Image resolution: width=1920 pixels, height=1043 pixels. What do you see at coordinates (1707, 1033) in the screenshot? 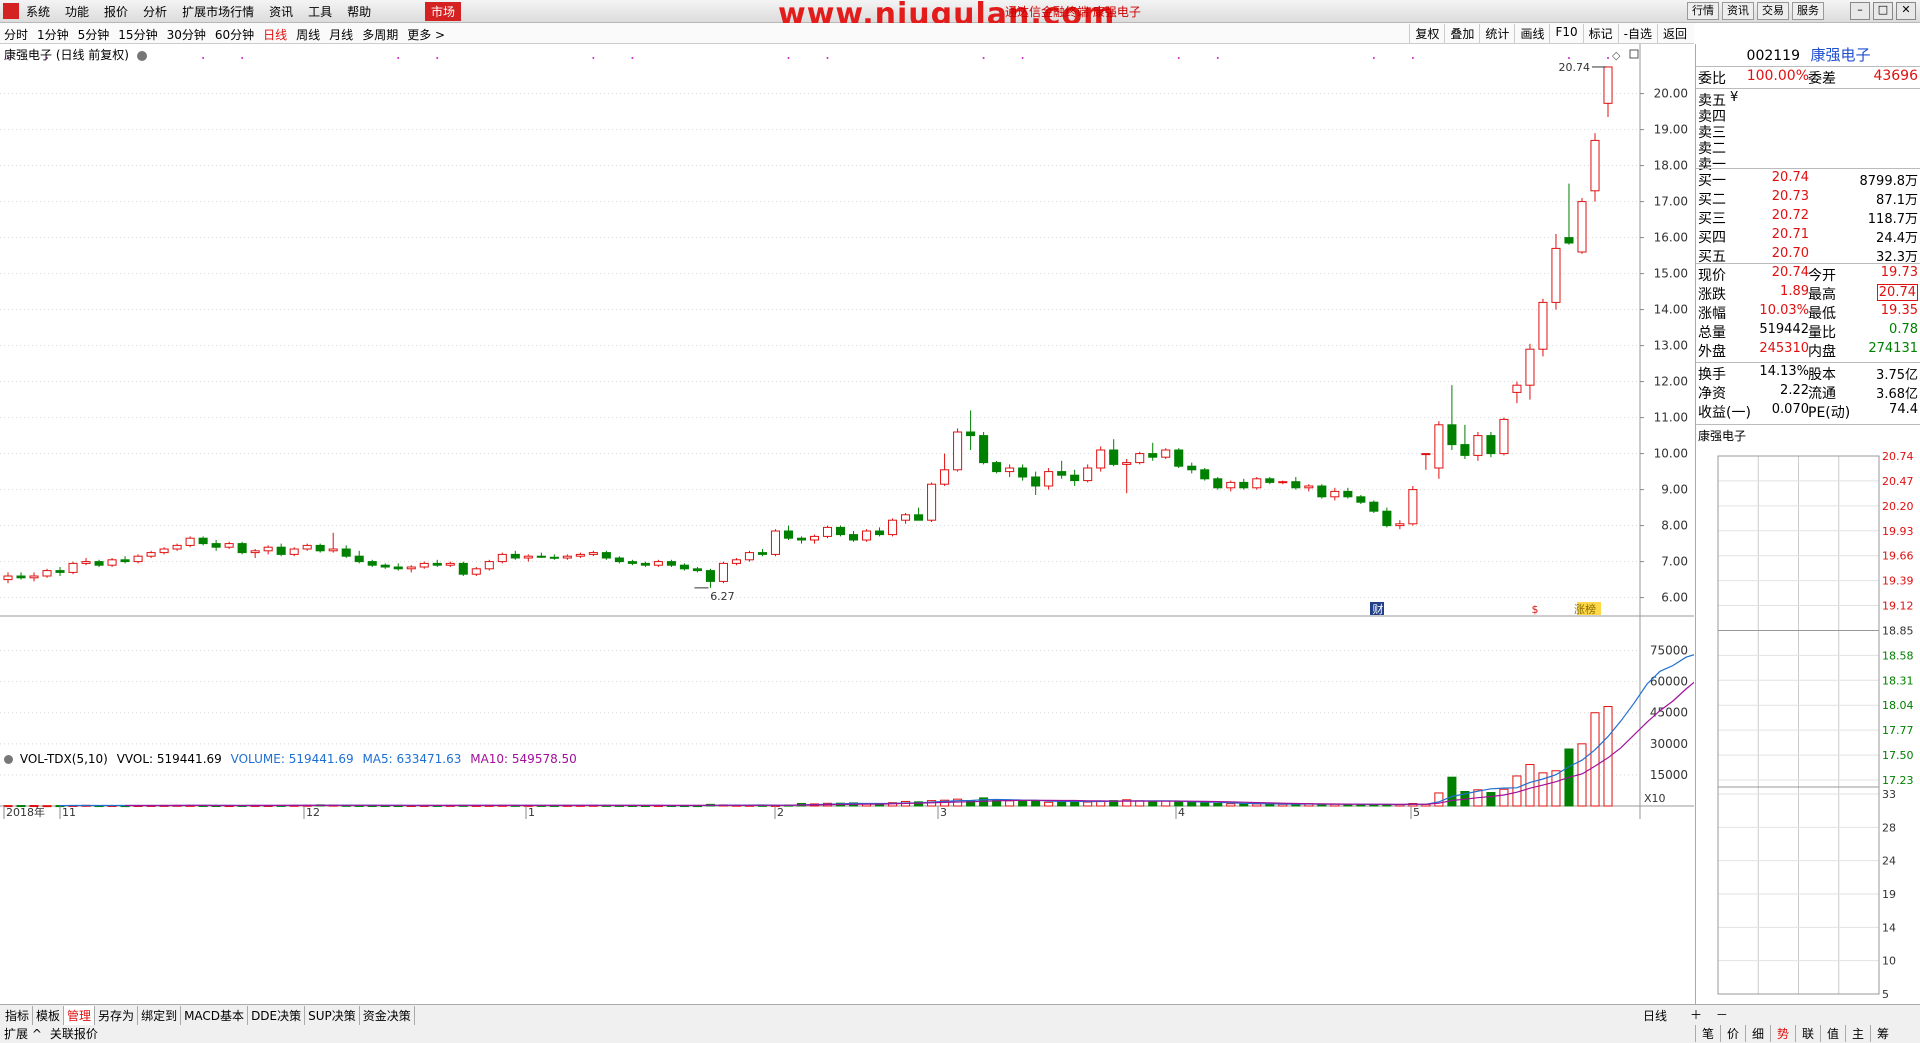
I see `quote-tab-0: 笔` at bounding box center [1707, 1033].